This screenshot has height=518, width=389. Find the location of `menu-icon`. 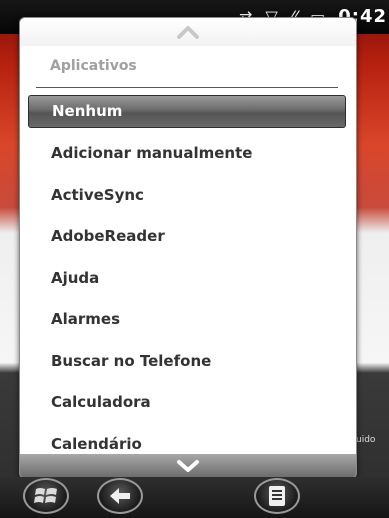

menu-icon is located at coordinates (277, 496).